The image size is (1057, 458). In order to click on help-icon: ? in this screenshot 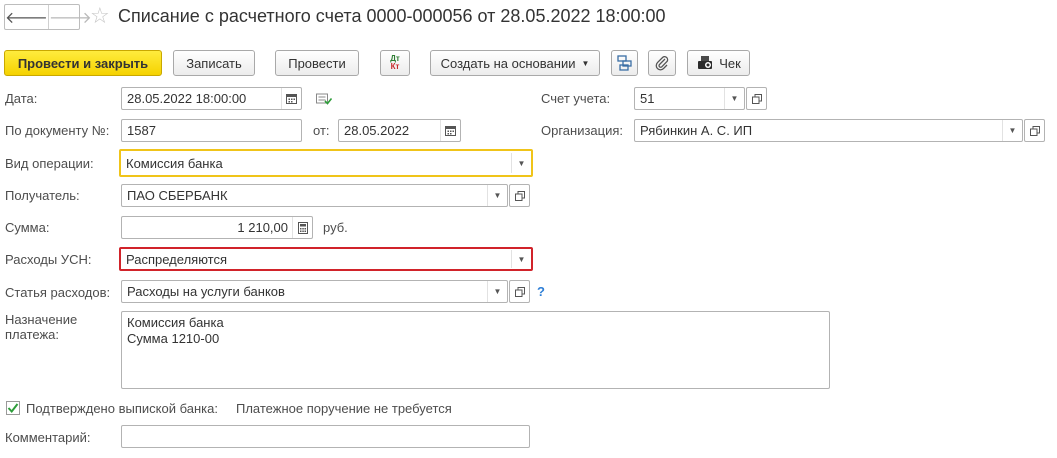, I will do `click(541, 291)`.